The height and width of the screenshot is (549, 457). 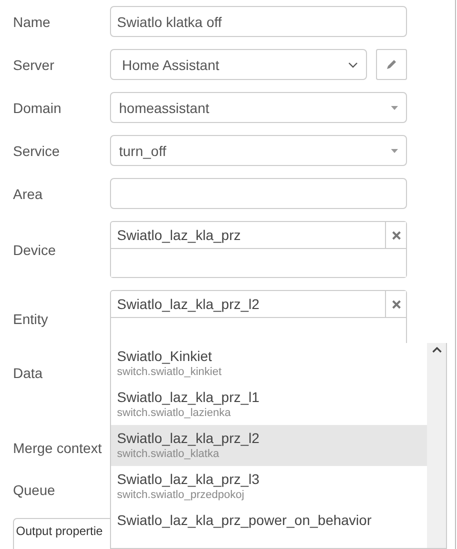 I want to click on field-label: Queue, so click(x=34, y=490).